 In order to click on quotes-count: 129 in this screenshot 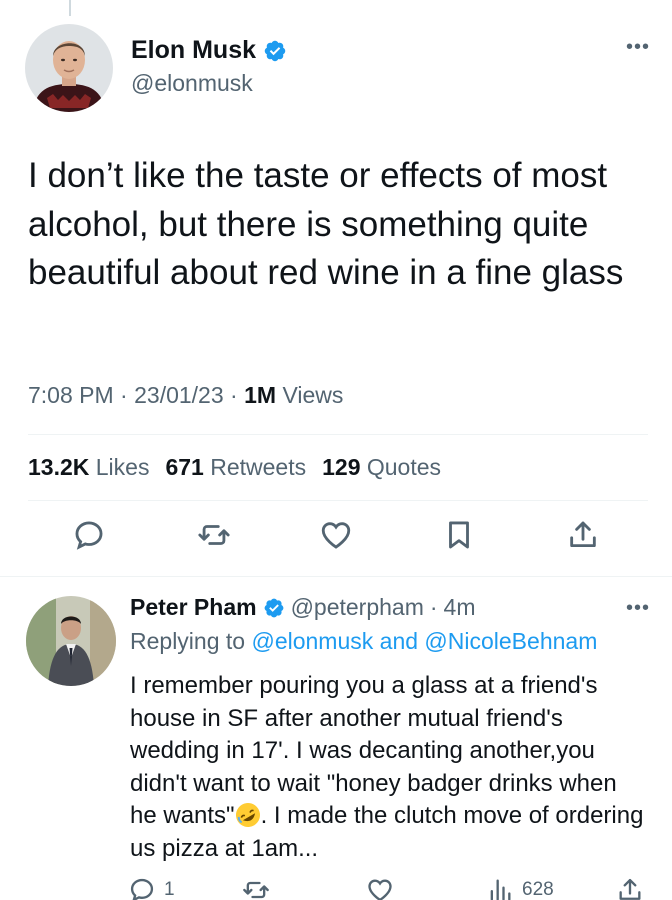, I will do `click(341, 467)`.